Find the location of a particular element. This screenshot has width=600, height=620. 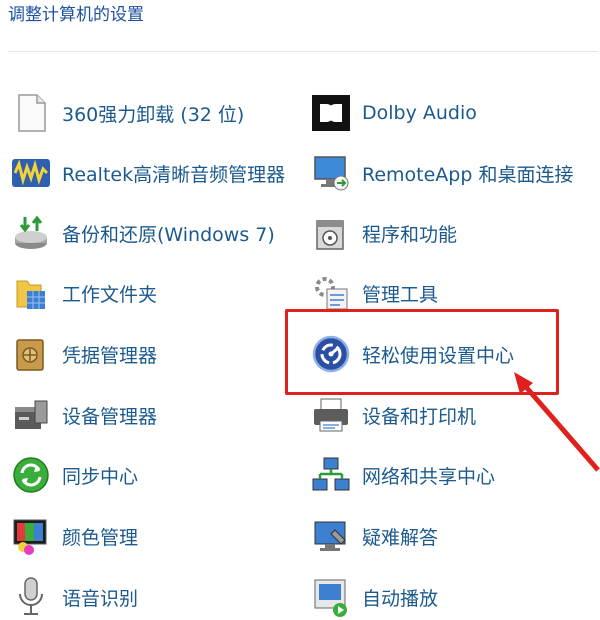

item-360-uninstall: 360强力卸载 (32 位) is located at coordinates (127, 113).